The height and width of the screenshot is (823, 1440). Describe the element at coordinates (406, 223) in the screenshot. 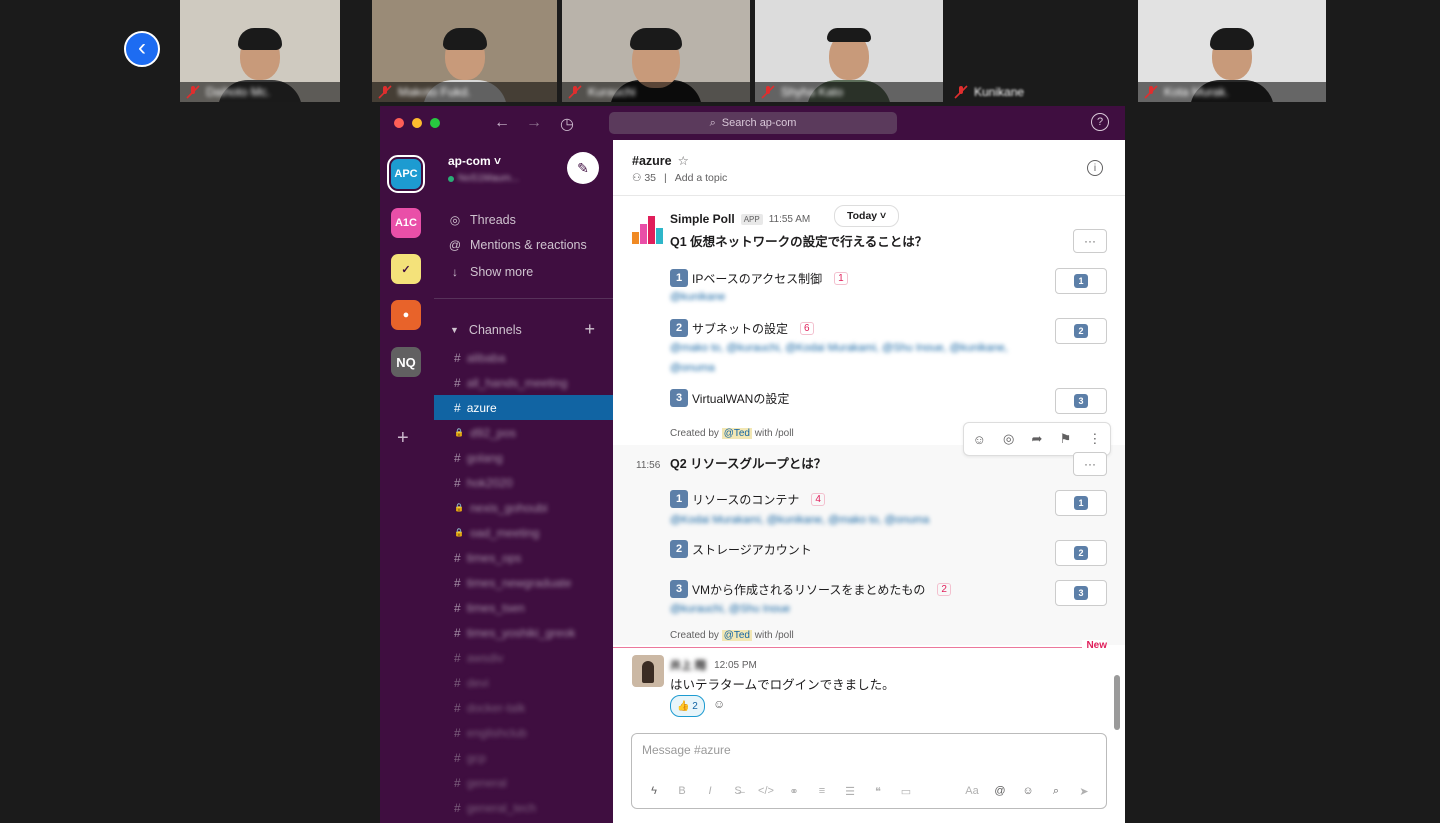

I see `workspace-a1c: A1C` at that location.